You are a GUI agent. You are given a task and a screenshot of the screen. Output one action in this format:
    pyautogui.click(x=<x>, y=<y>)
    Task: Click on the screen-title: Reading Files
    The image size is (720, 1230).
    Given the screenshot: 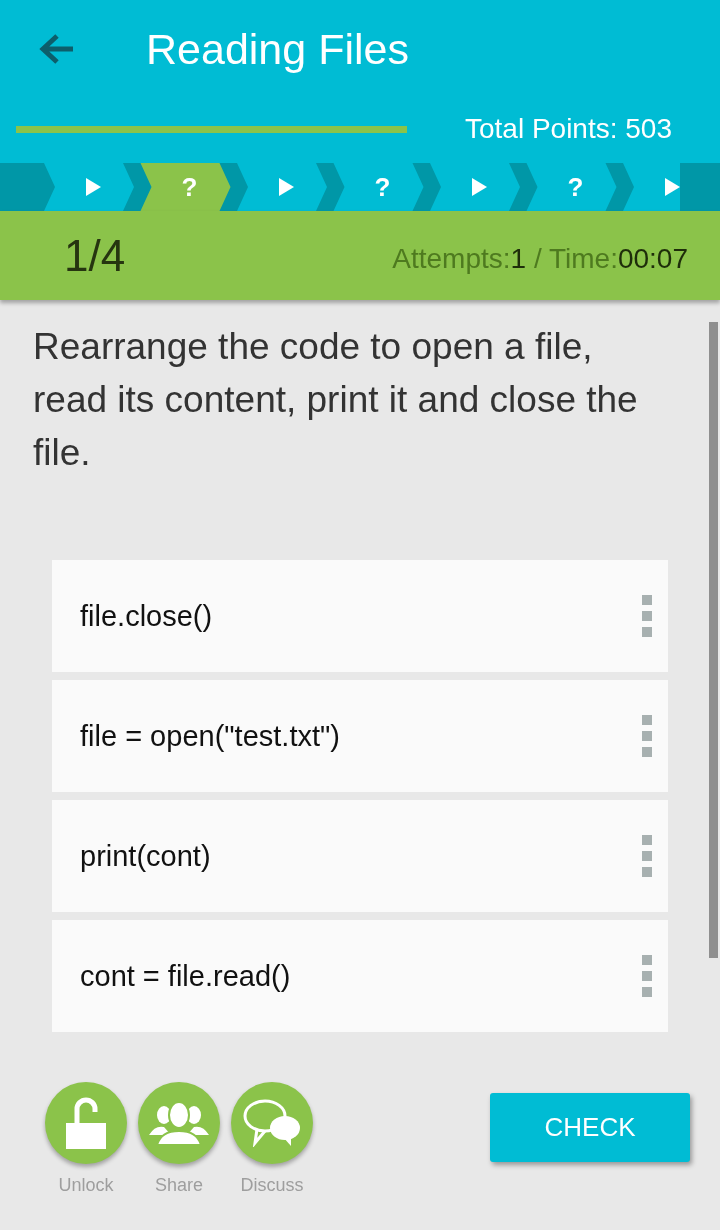 What is the action you would take?
    pyautogui.click(x=277, y=49)
    